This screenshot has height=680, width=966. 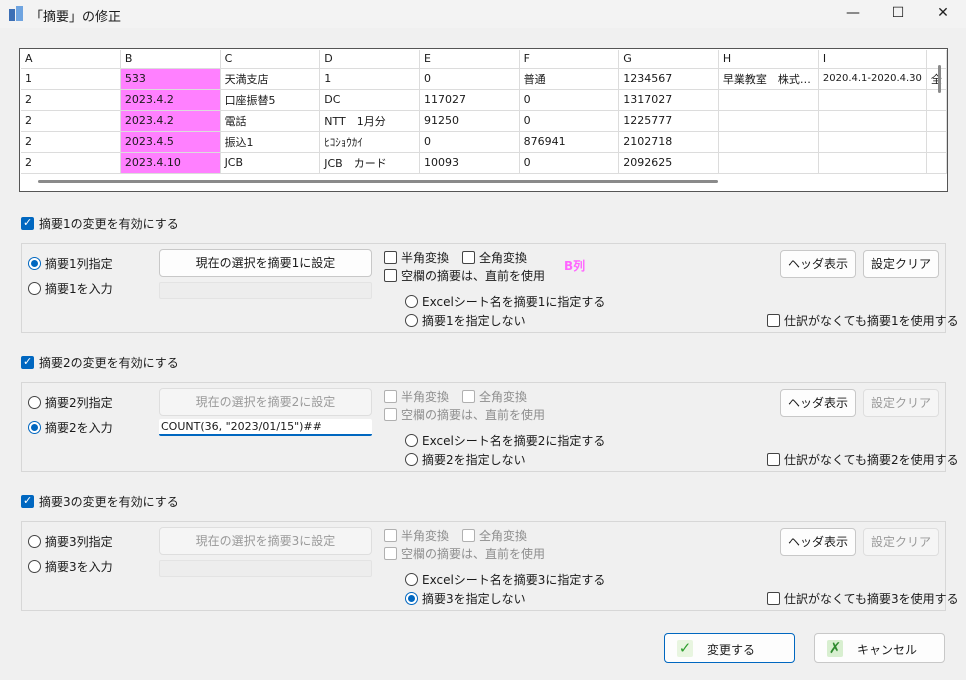 I want to click on grid-cell: 1, so click(x=370, y=79).